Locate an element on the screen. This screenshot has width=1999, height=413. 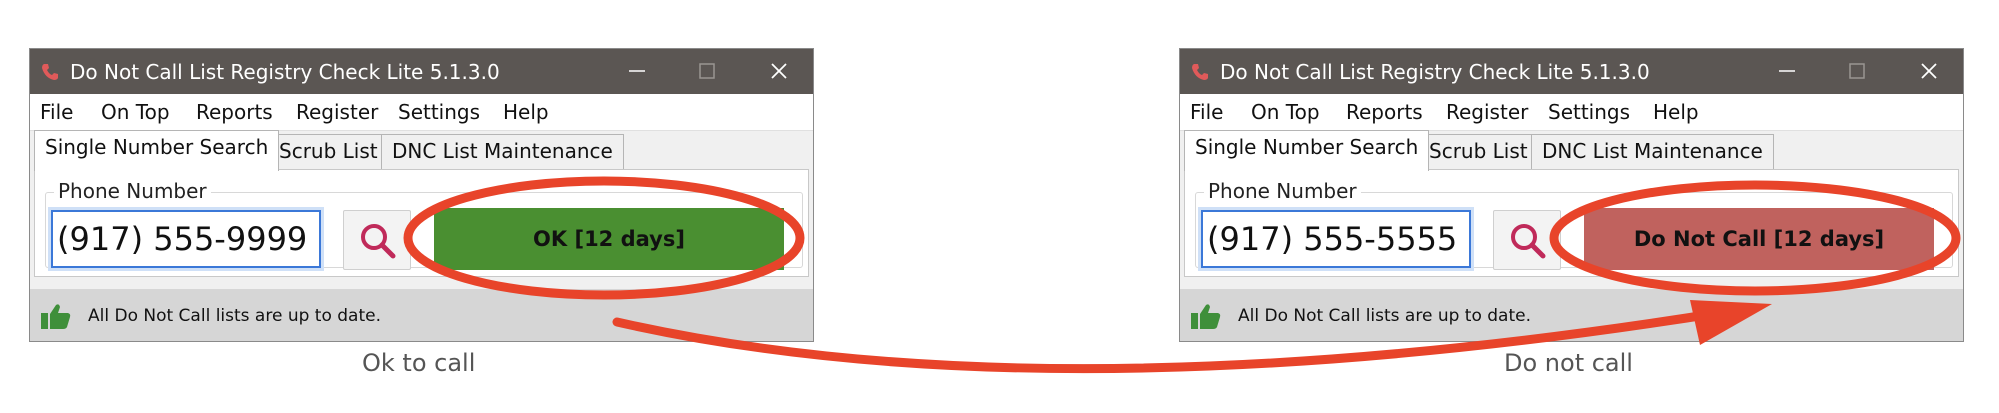
caption-left: Ok to call is located at coordinates (419, 363).